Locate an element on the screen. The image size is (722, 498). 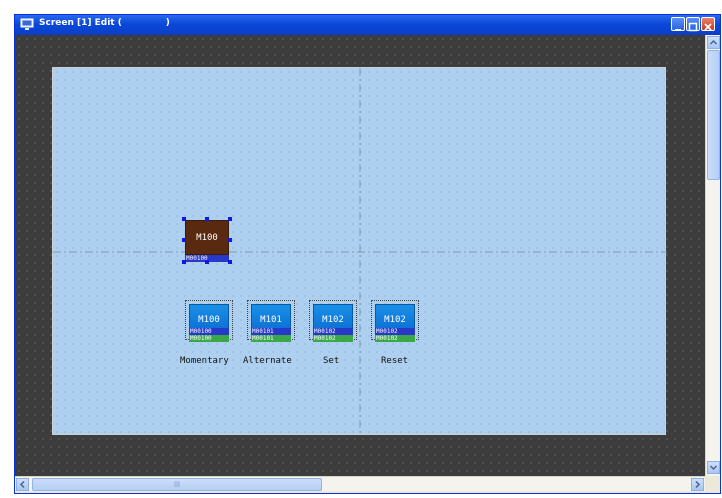
chevron-up-icon is located at coordinates (713, 42).